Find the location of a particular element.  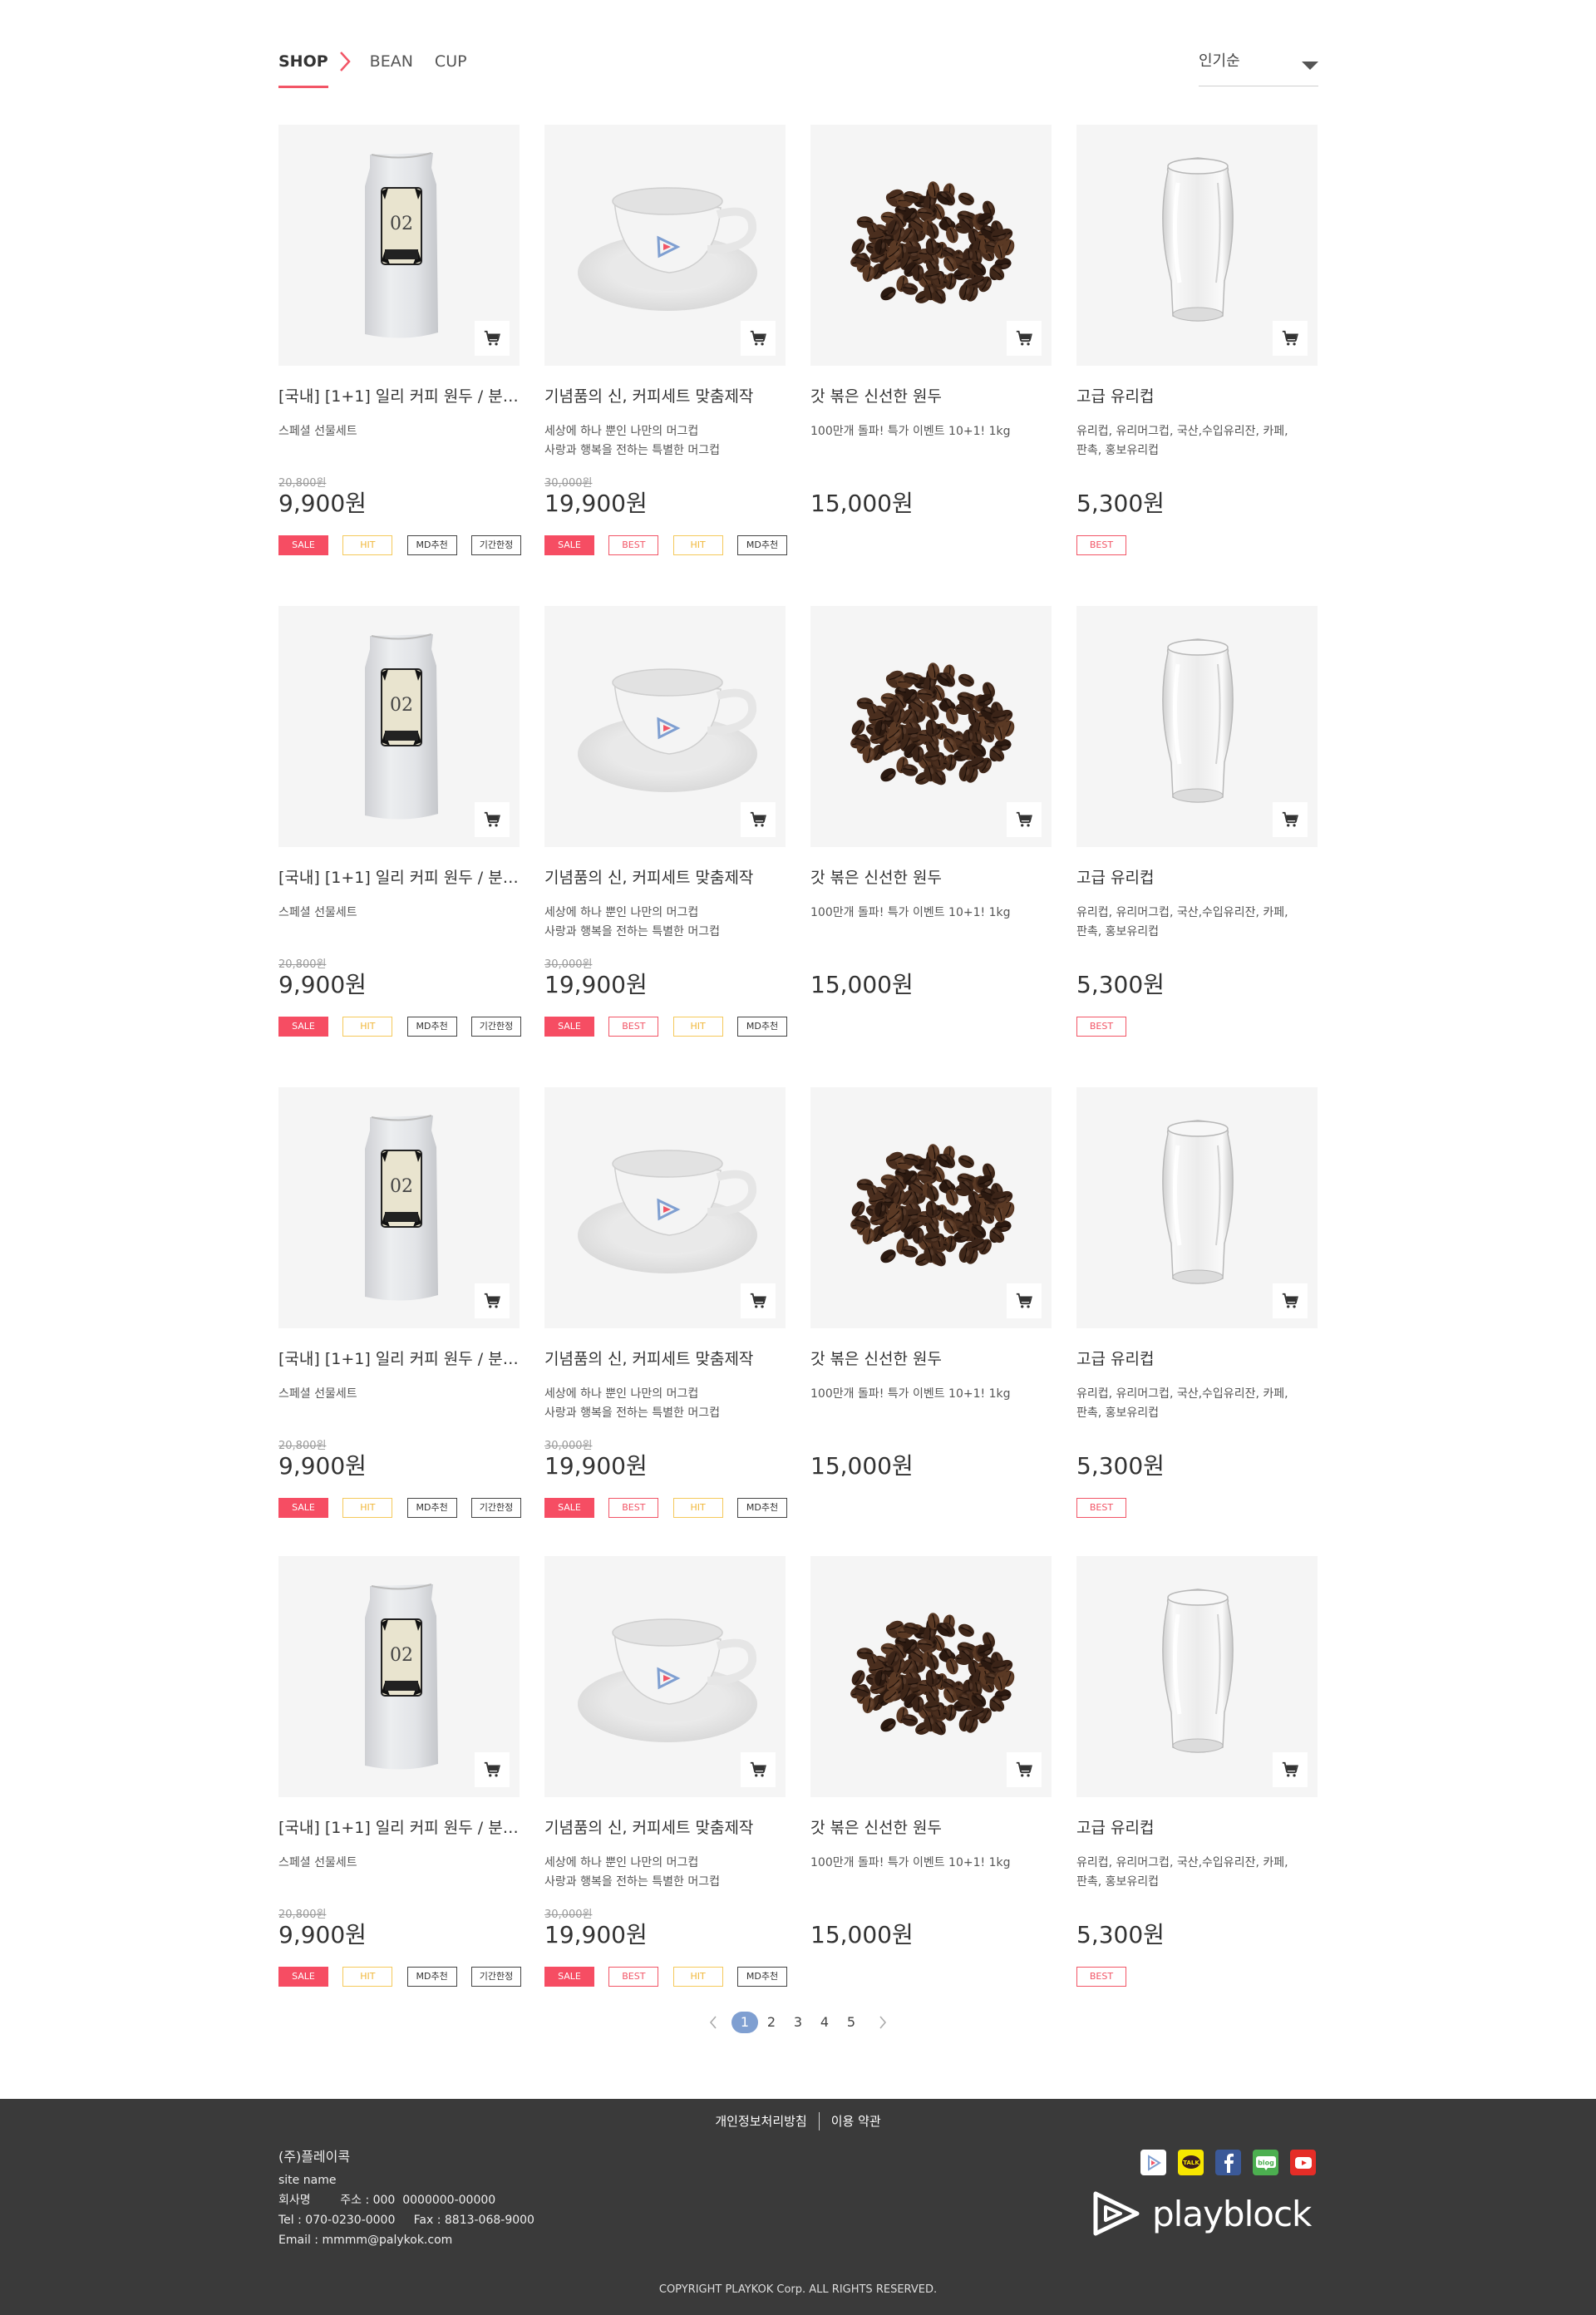

privacy-policy-link: 개인정보처리방침 is located at coordinates (760, 2121).